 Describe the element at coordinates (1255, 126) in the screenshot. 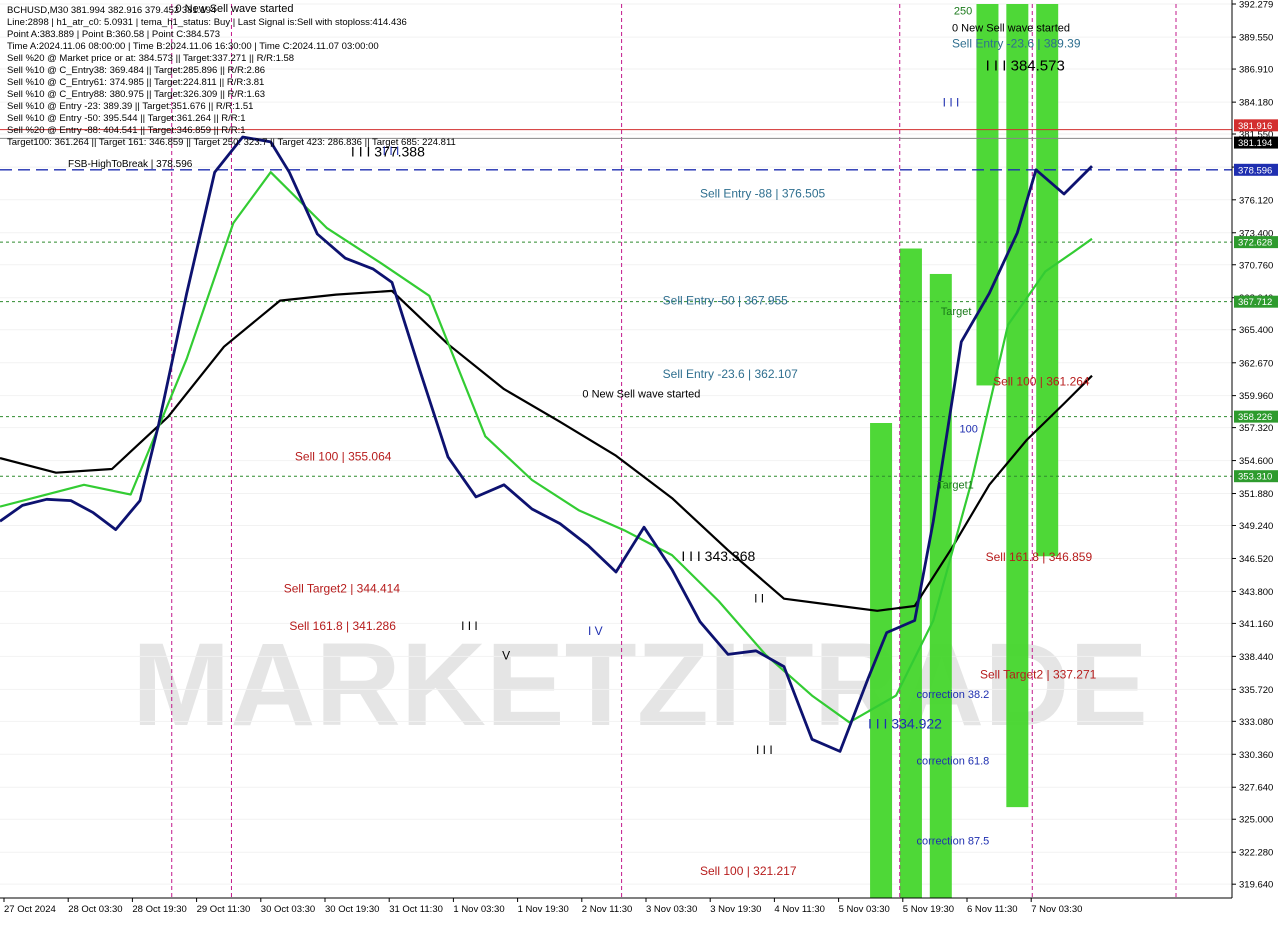

I see `resistance-tag-label: 381.916` at that location.